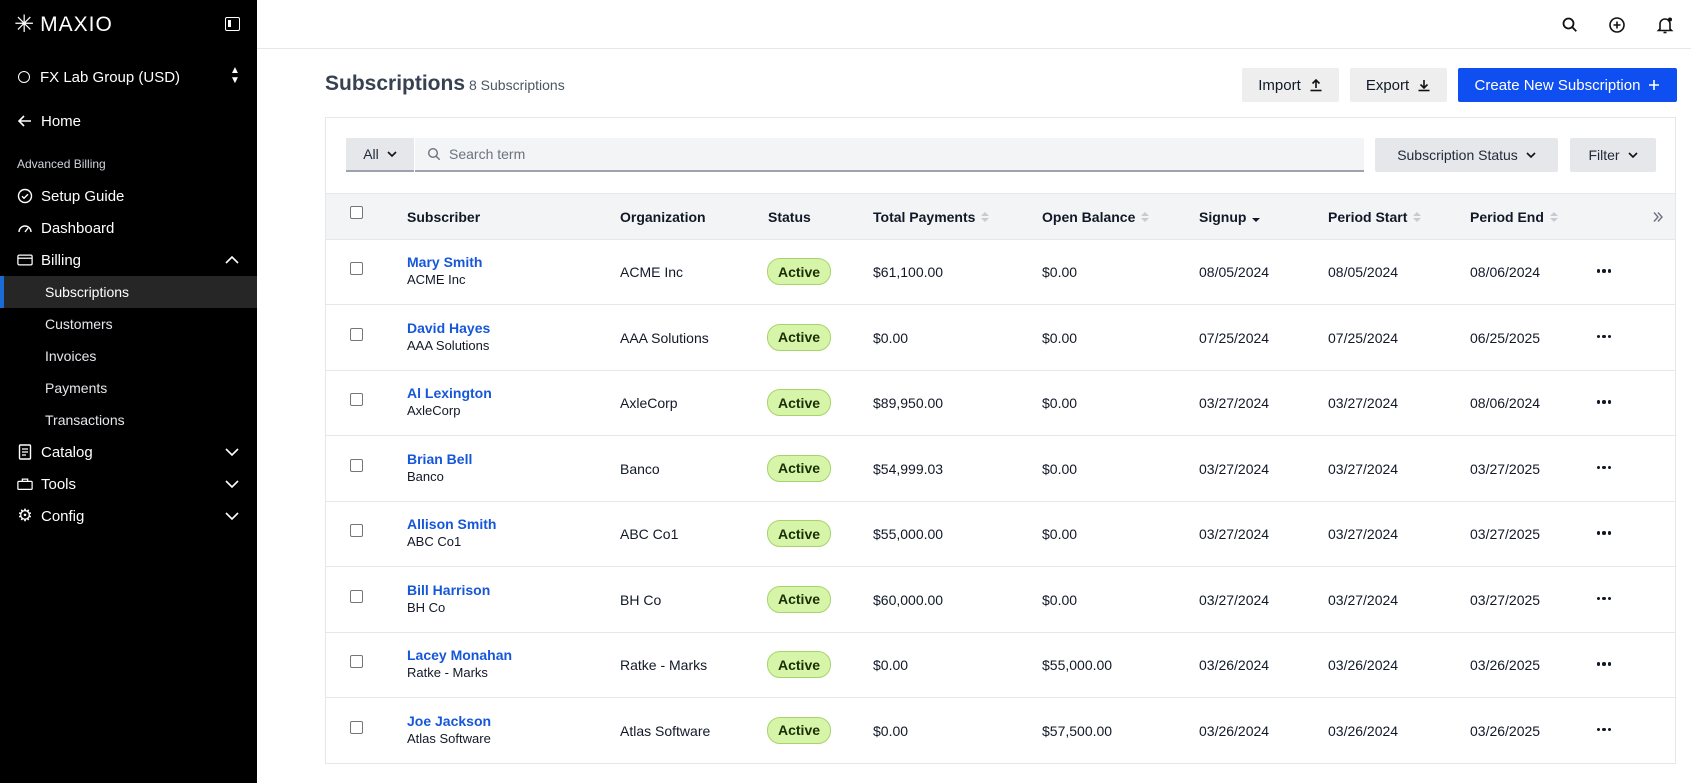  What do you see at coordinates (128, 420) in the screenshot?
I see `sidebar-item-transactions: Transactions` at bounding box center [128, 420].